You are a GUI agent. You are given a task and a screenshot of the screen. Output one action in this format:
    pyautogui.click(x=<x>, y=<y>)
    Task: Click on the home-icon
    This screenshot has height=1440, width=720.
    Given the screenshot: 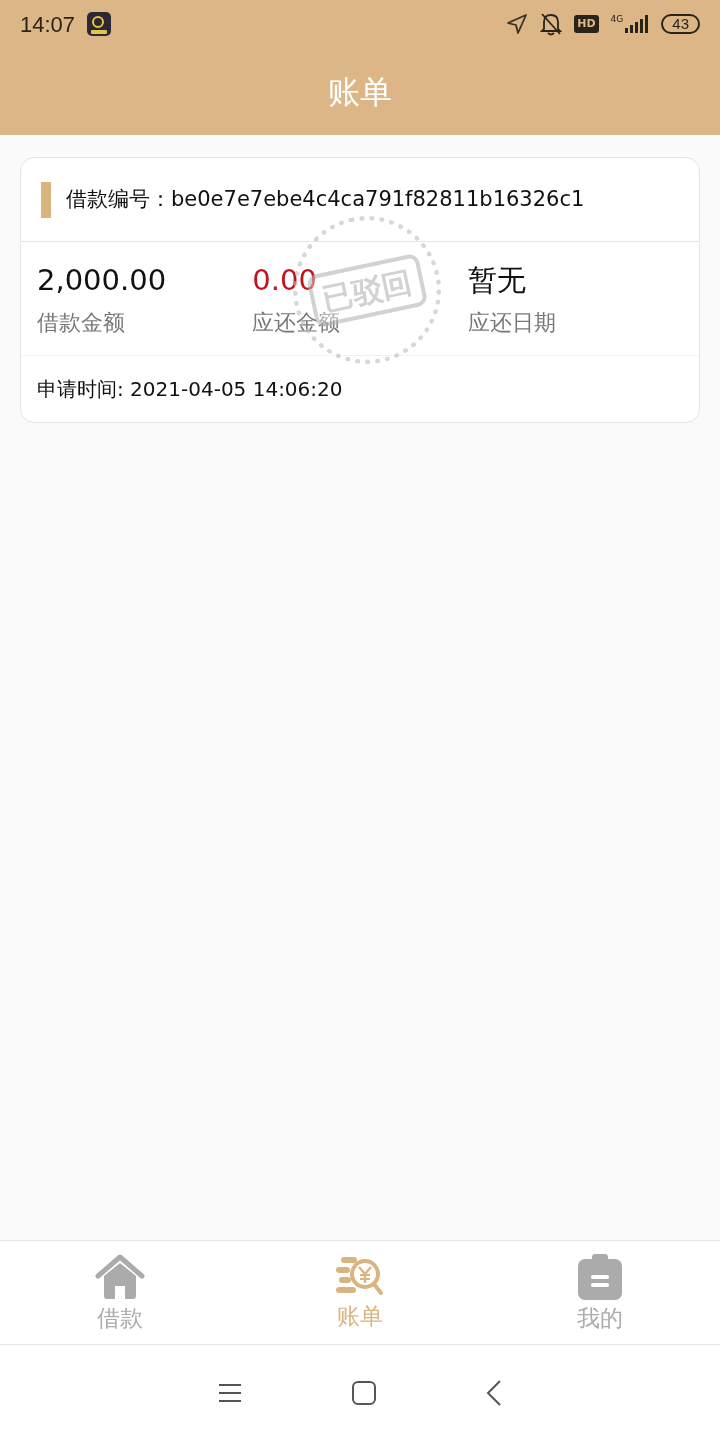 What is the action you would take?
    pyautogui.click(x=120, y=1276)
    